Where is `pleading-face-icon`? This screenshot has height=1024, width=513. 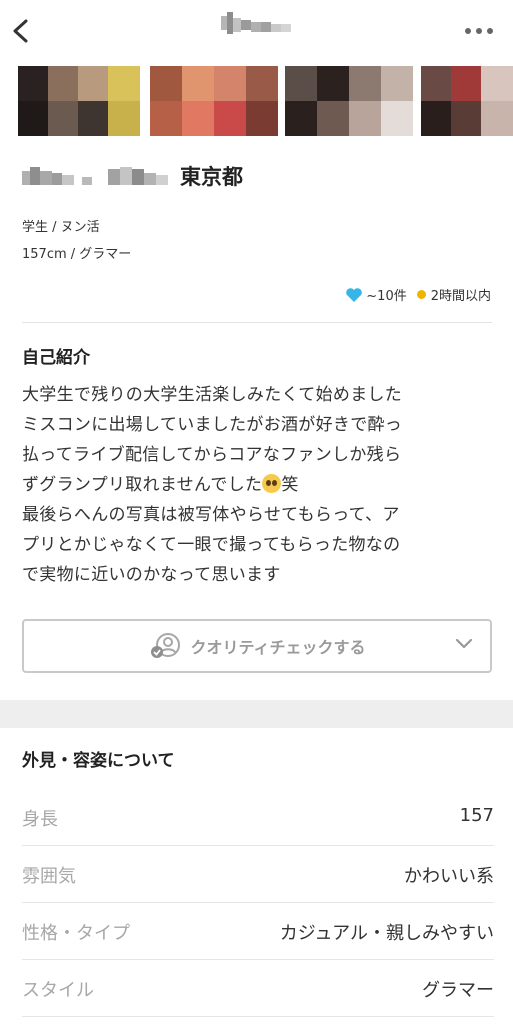
pleading-face-icon is located at coordinates (272, 483).